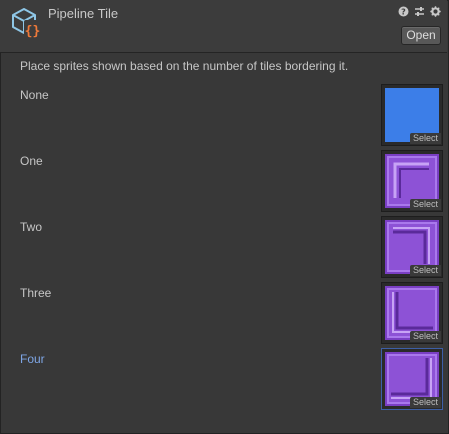  I want to click on row-label-three: Three, so click(36, 293).